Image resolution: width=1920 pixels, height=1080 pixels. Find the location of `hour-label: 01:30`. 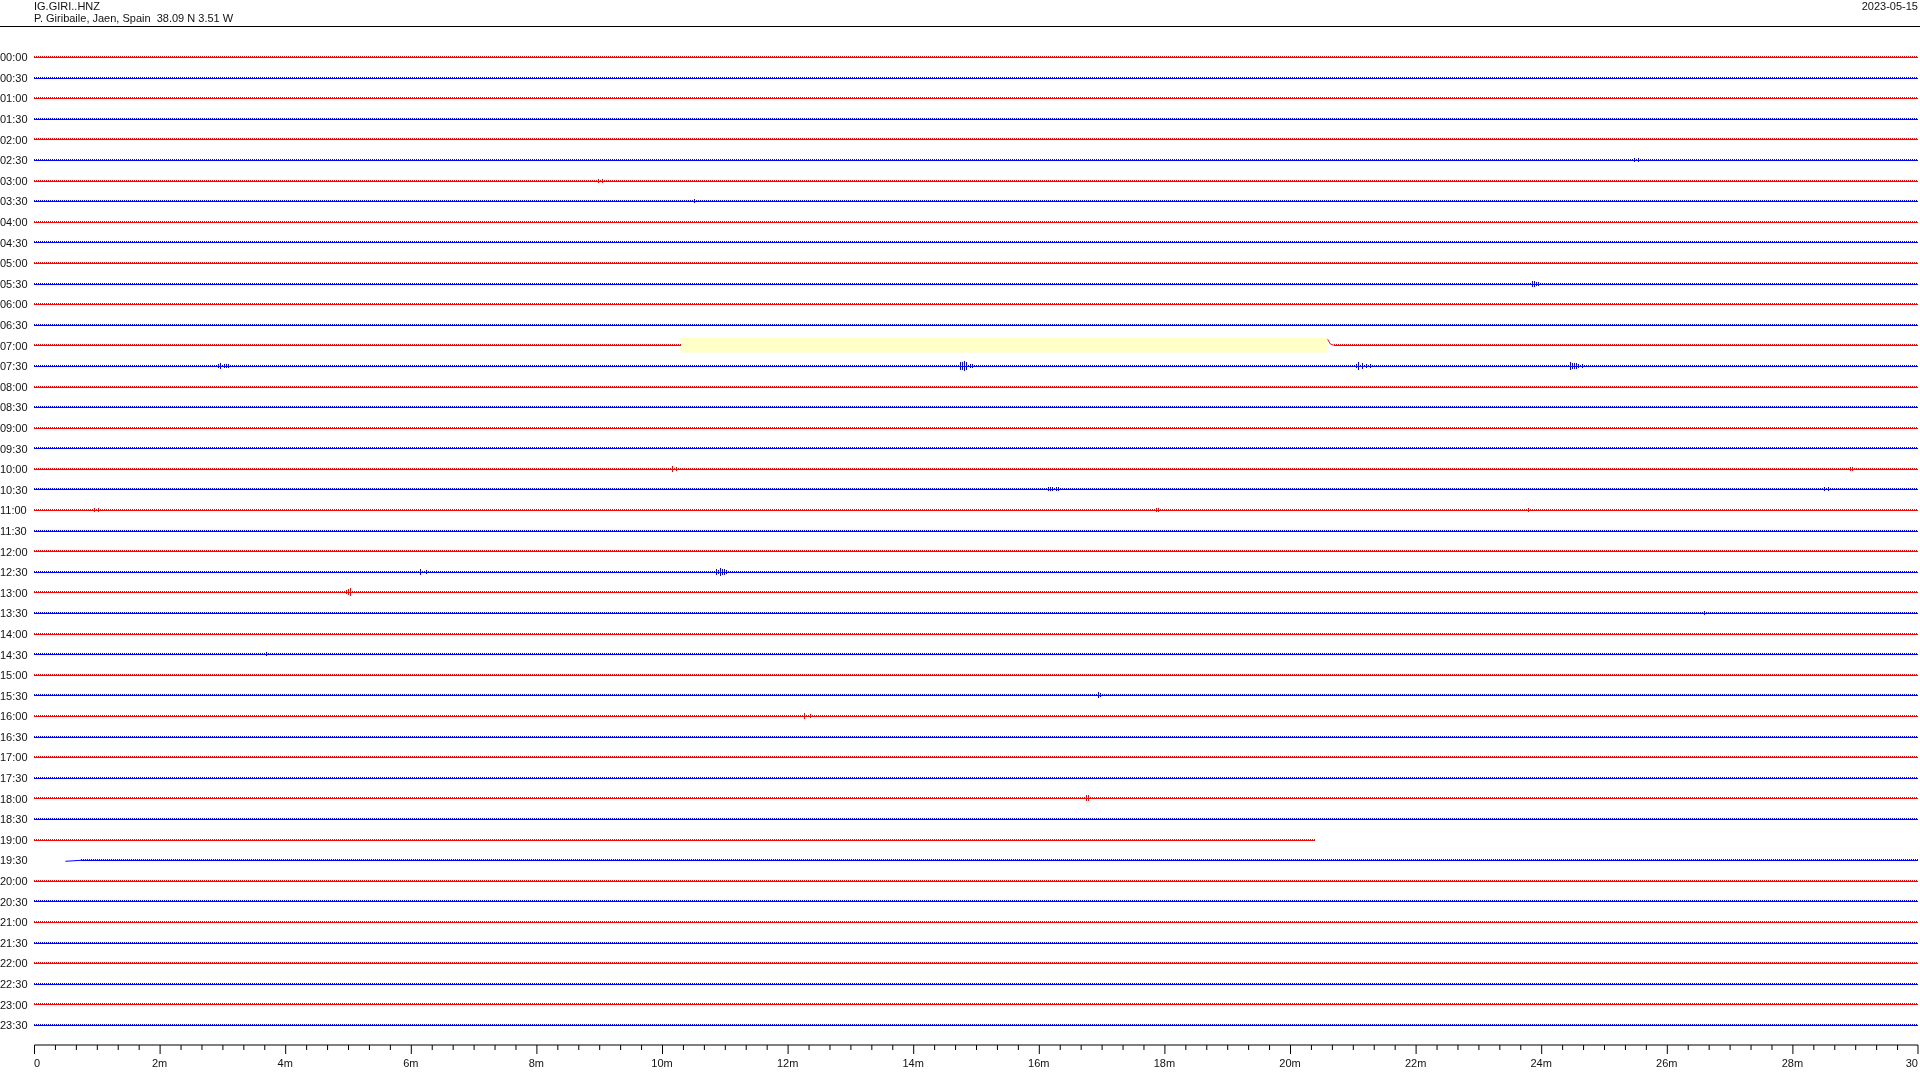

hour-label: 01:30 is located at coordinates (14, 119).